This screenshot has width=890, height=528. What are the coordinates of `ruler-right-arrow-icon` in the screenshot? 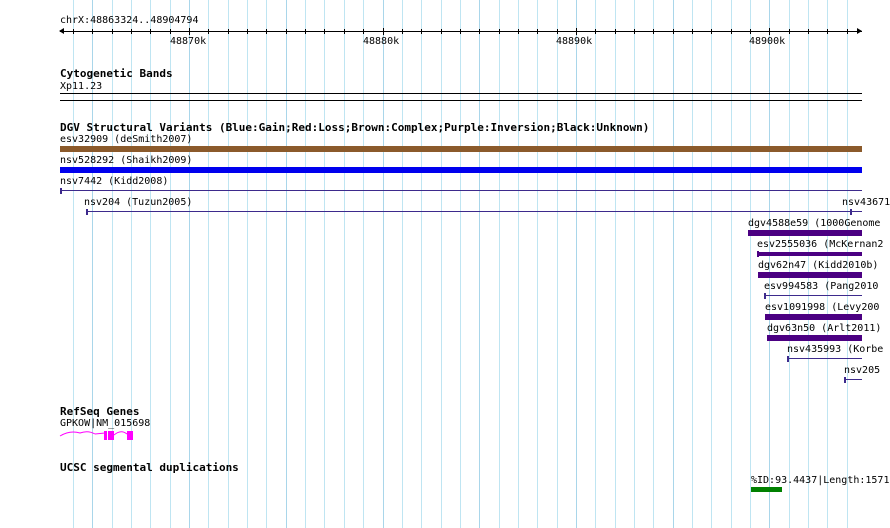 It's located at (859, 31).